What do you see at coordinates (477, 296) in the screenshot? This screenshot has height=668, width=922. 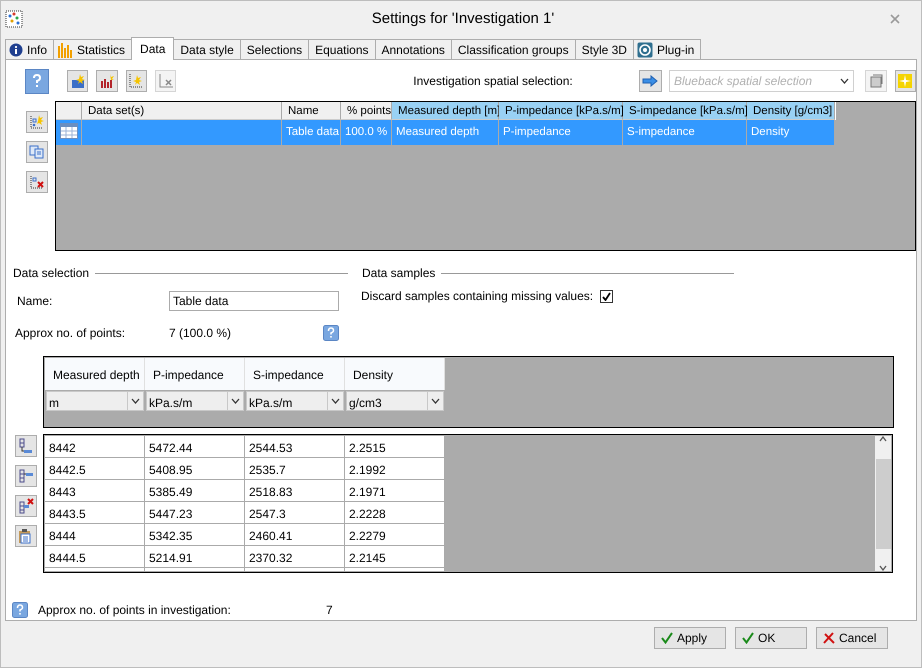 I see `checkbox-label: Discard samples containing missing values:` at bounding box center [477, 296].